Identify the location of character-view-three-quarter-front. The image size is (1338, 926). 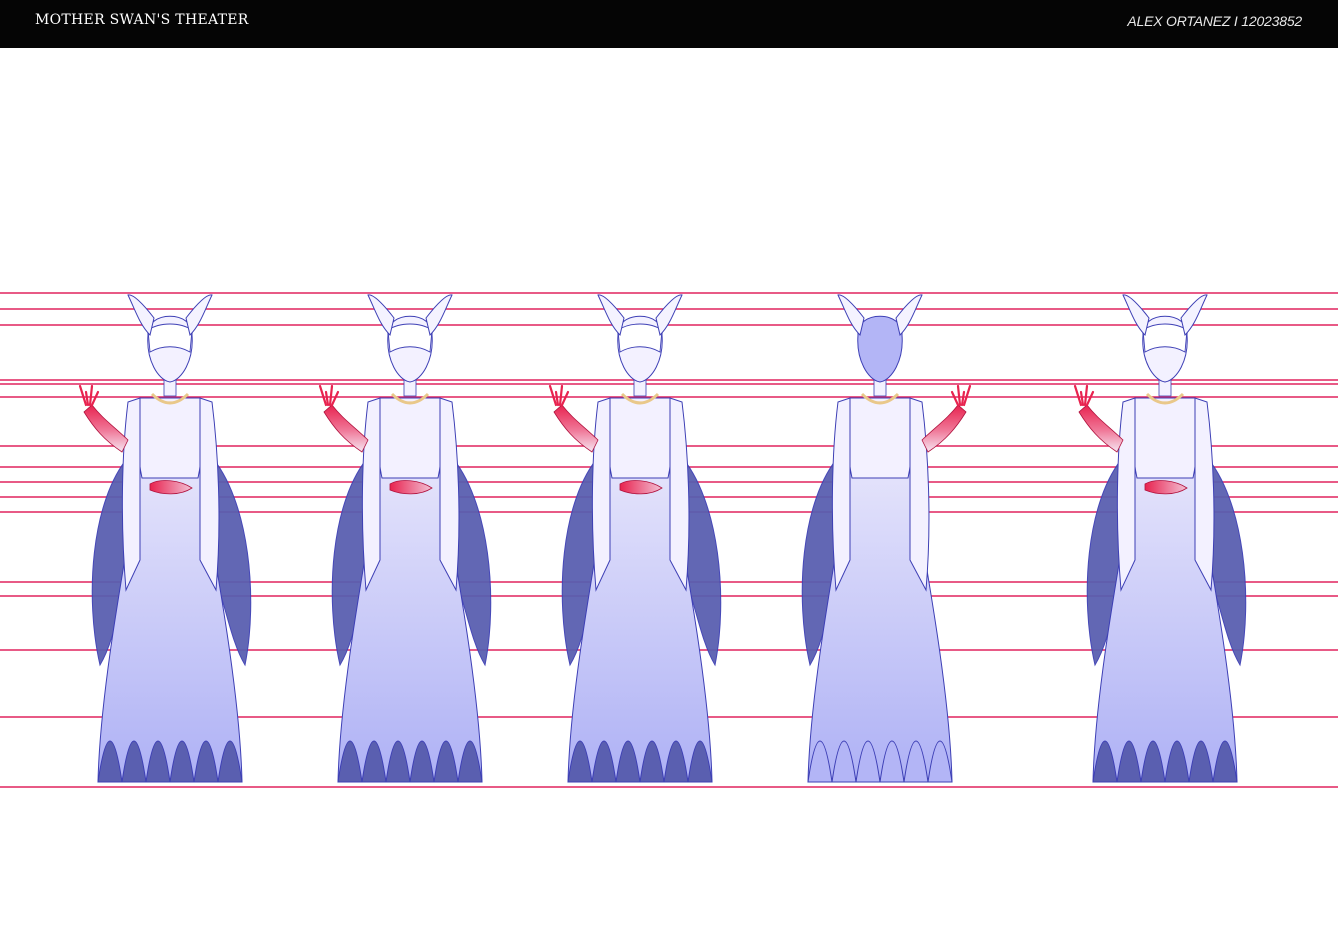
(405, 538).